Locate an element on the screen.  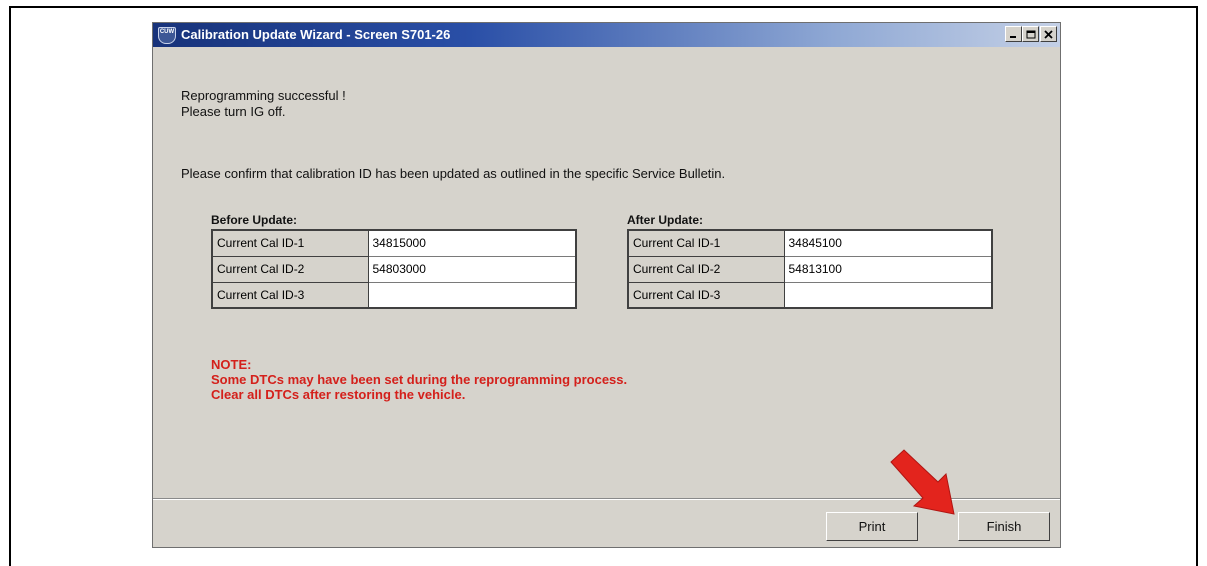
table-row: Current Cal ID-1 34815000 is located at coordinates (394, 243).